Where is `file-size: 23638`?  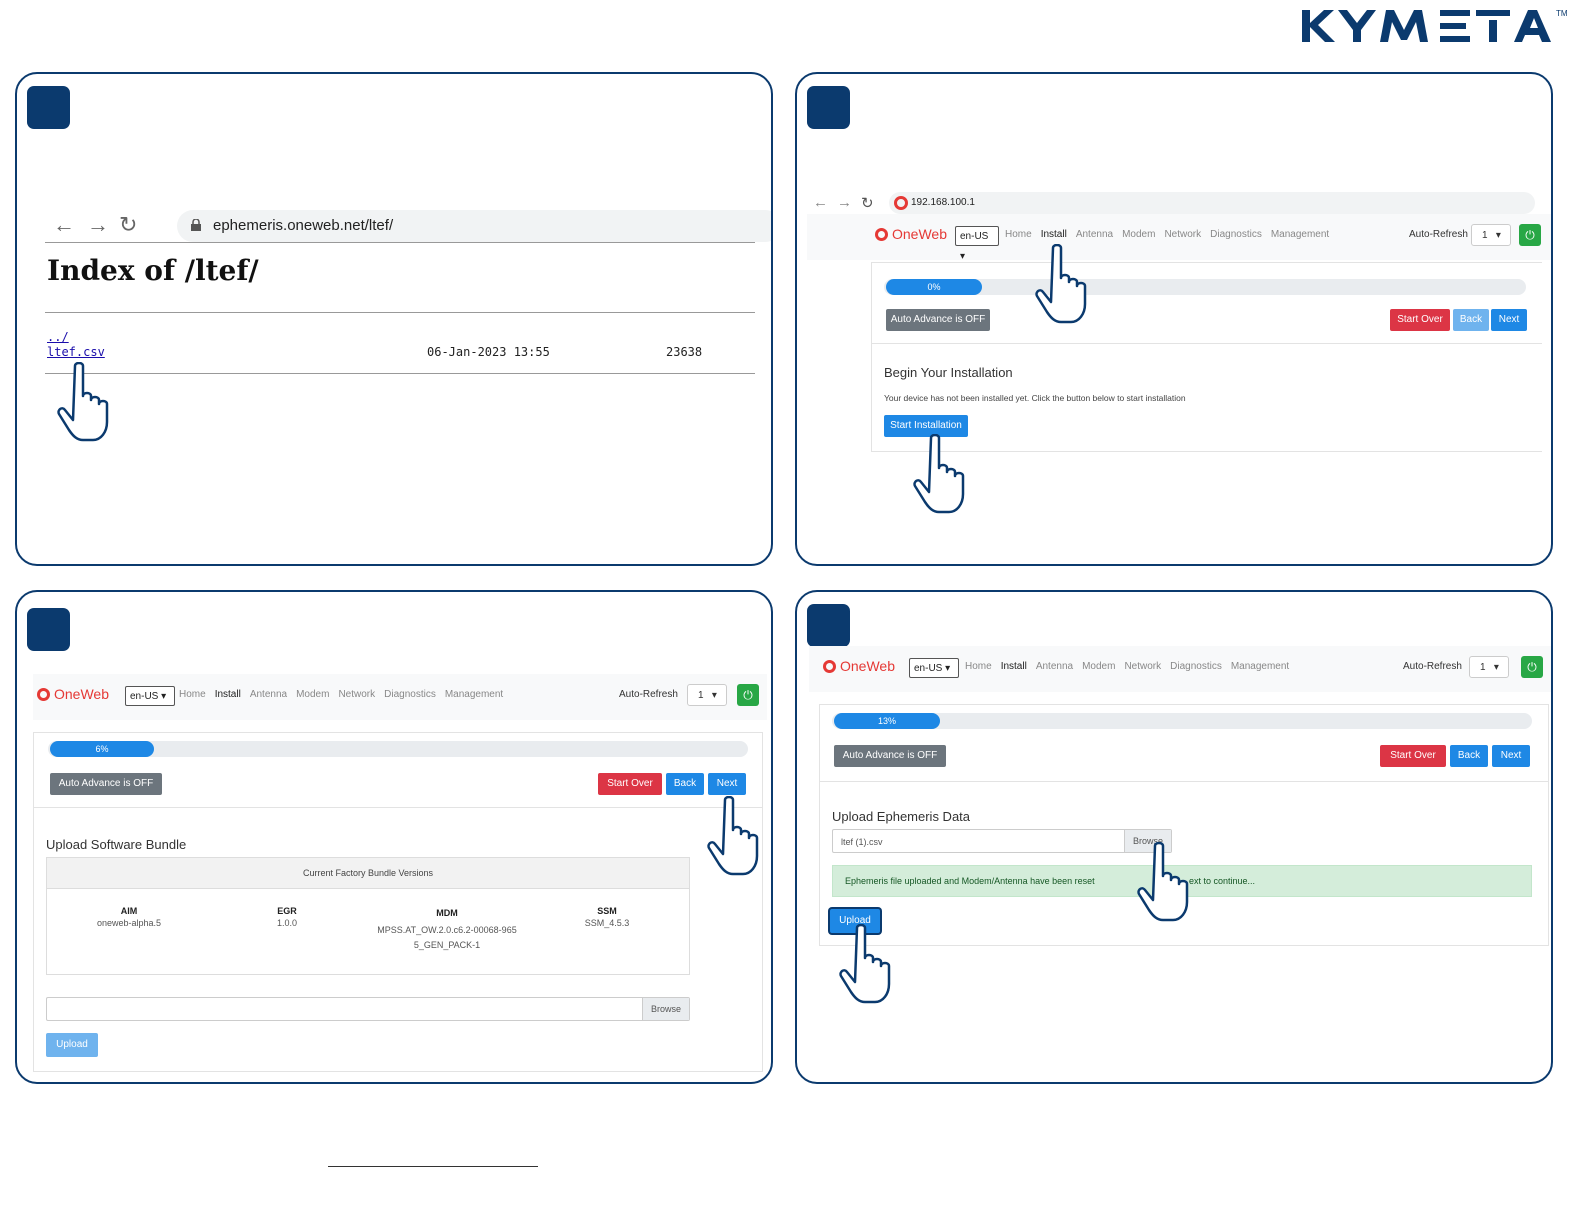
file-size: 23638 is located at coordinates (684, 352).